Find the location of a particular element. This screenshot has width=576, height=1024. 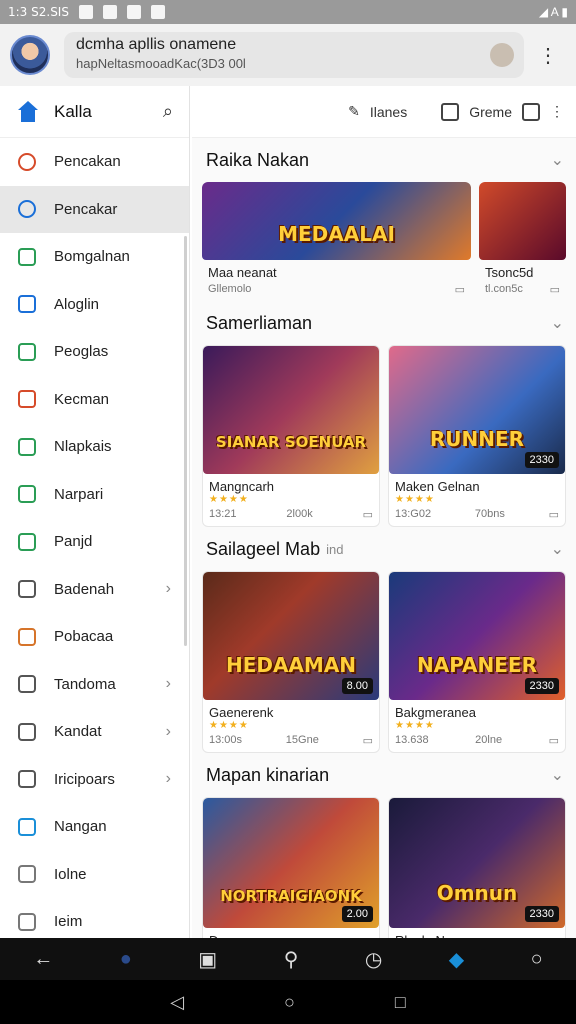

game-card: RUNNER 2330 Maken Gelnan ★★★★ 13:G02 70bns ▭ is located at coordinates (477, 436).